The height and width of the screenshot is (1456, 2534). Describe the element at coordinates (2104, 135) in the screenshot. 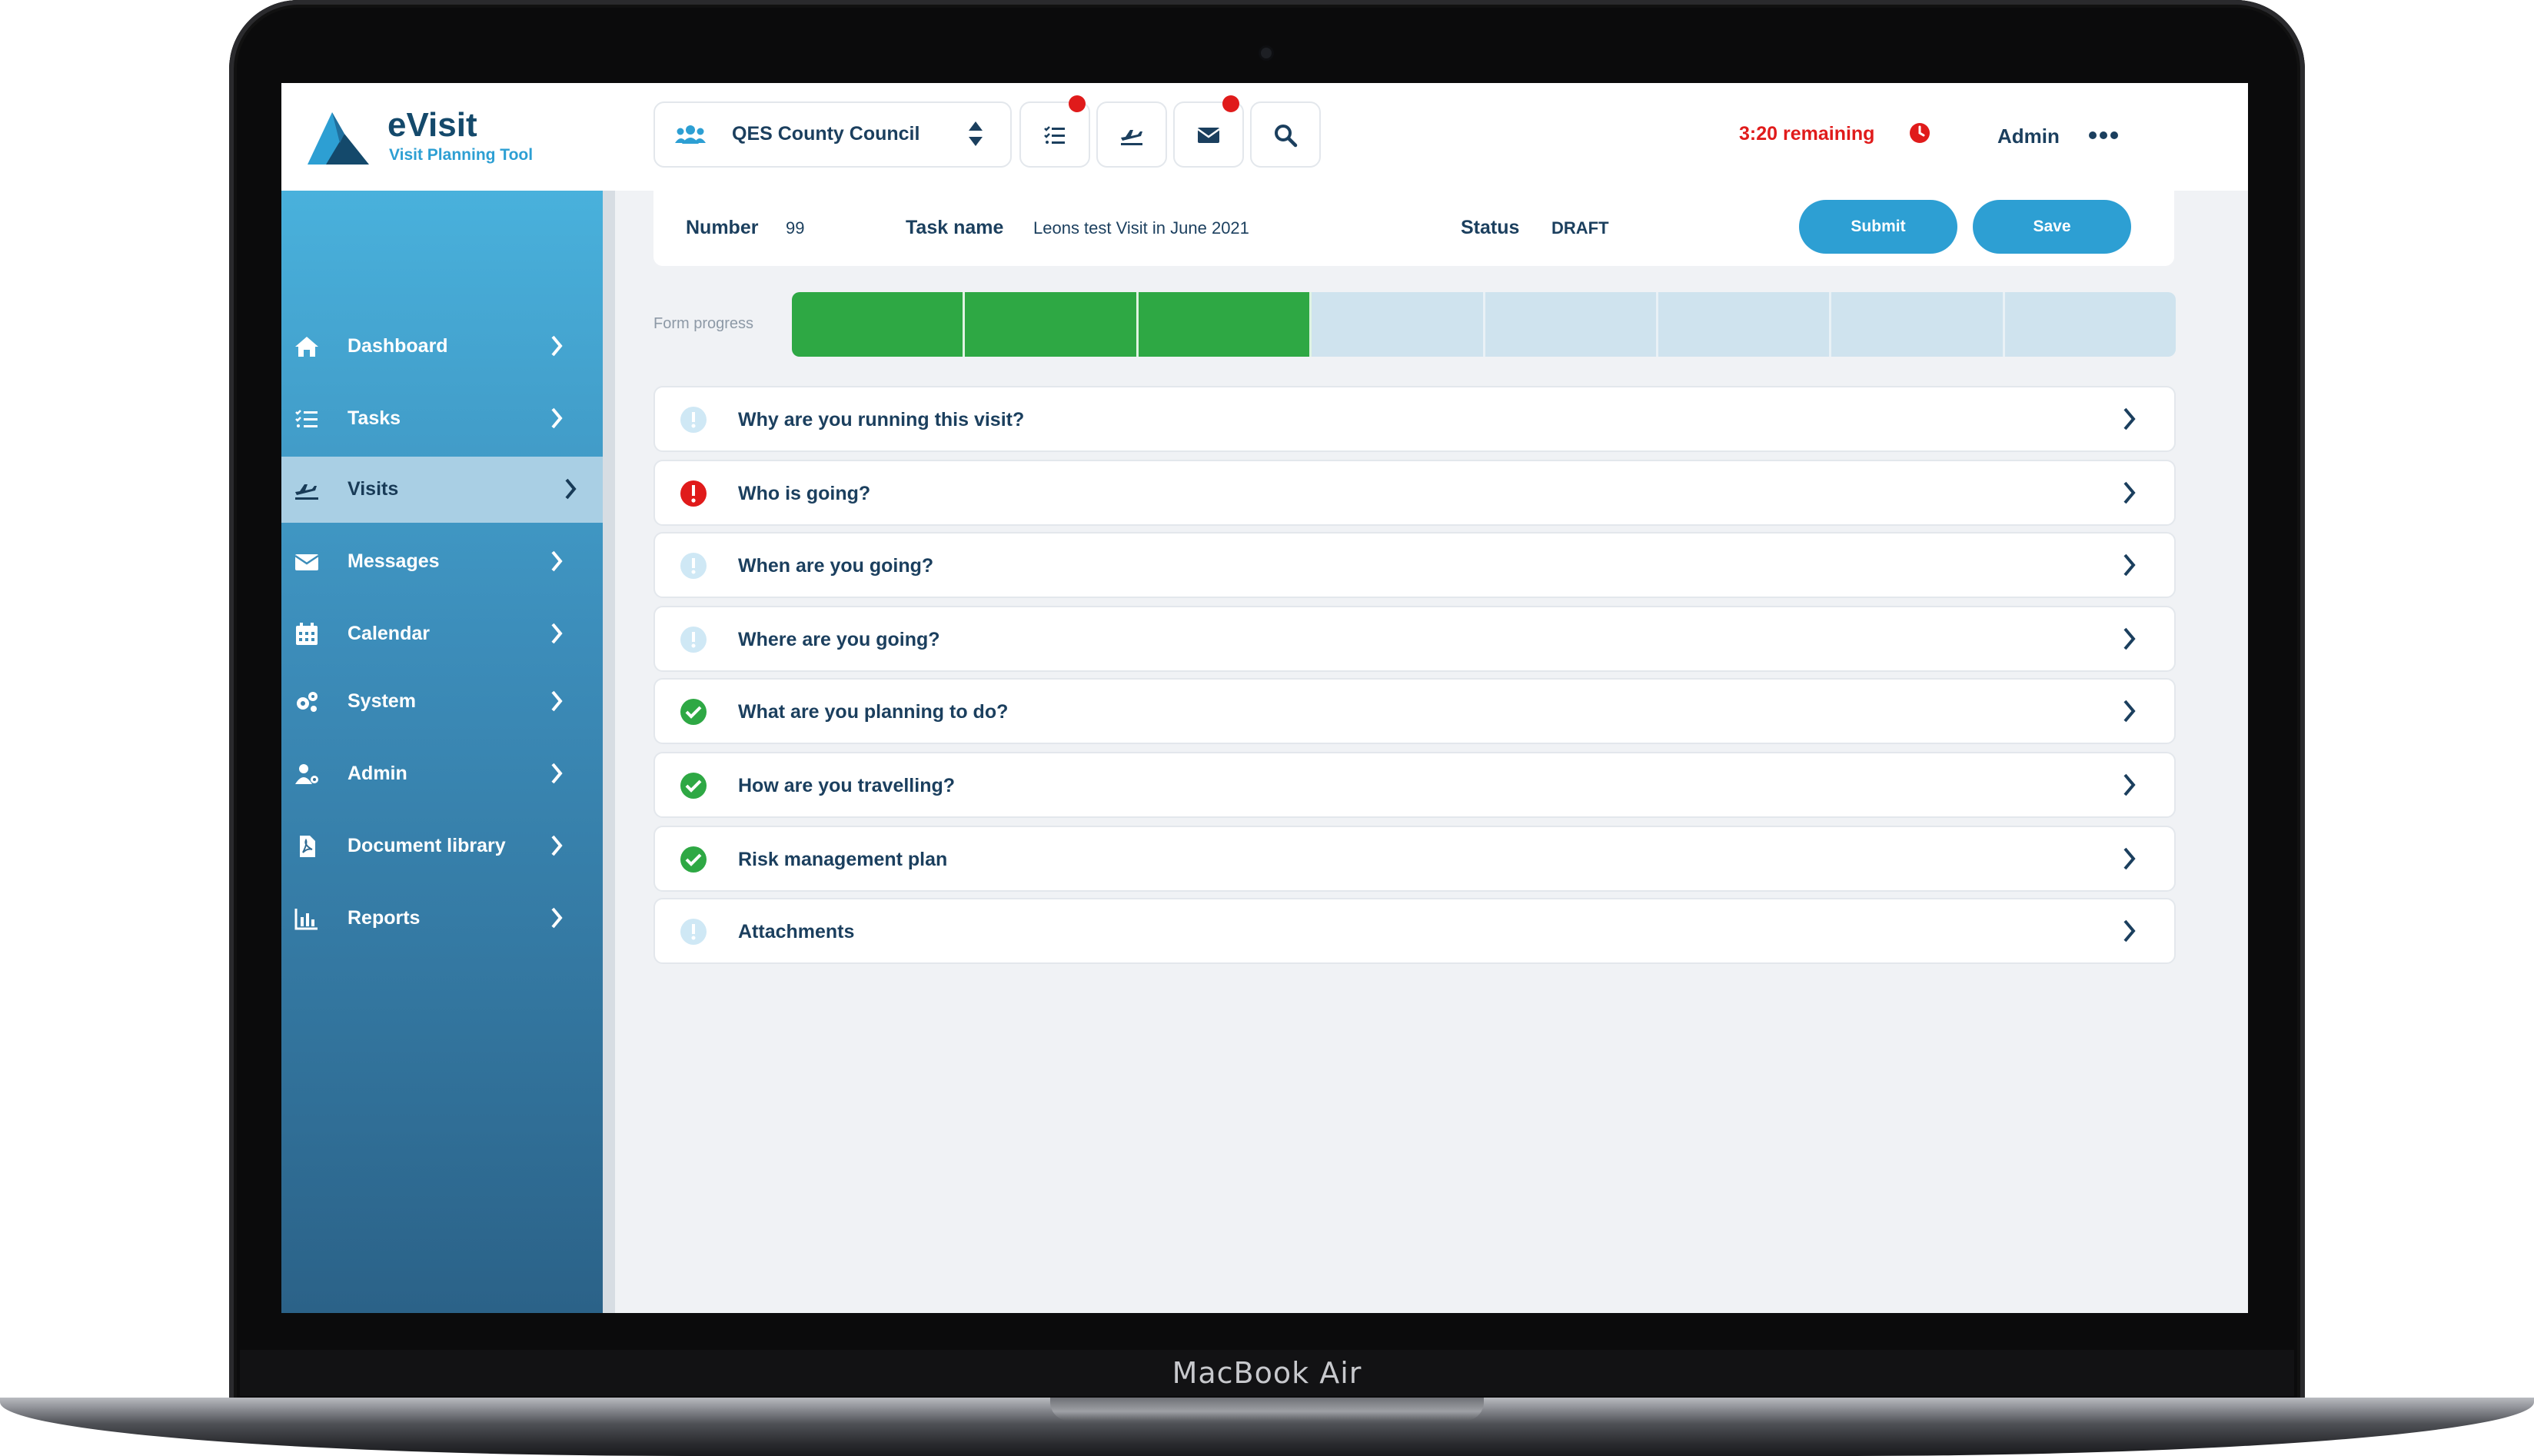

I see `more-options-icon` at that location.